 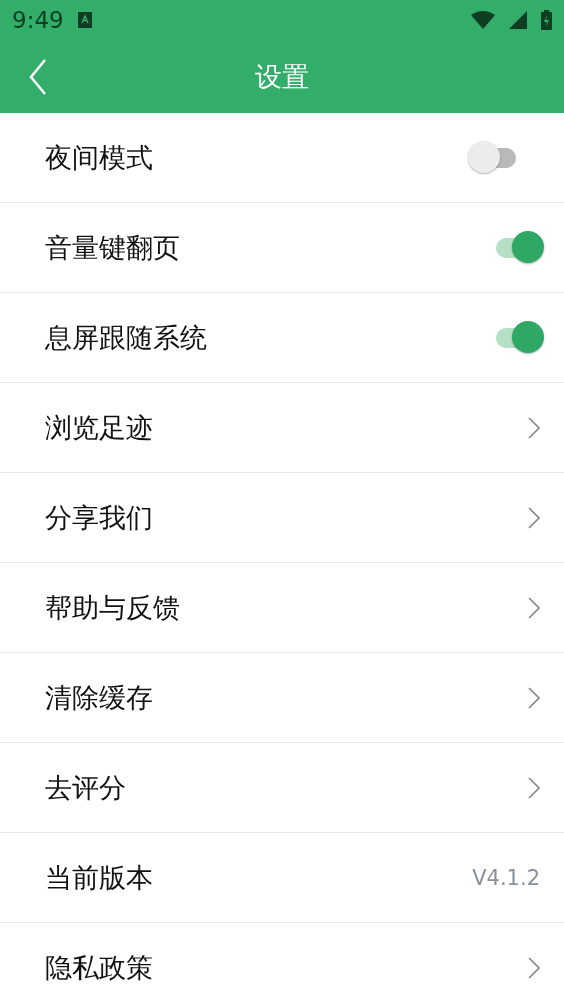 What do you see at coordinates (99, 157) in the screenshot?
I see `row-label: 夜间模式` at bounding box center [99, 157].